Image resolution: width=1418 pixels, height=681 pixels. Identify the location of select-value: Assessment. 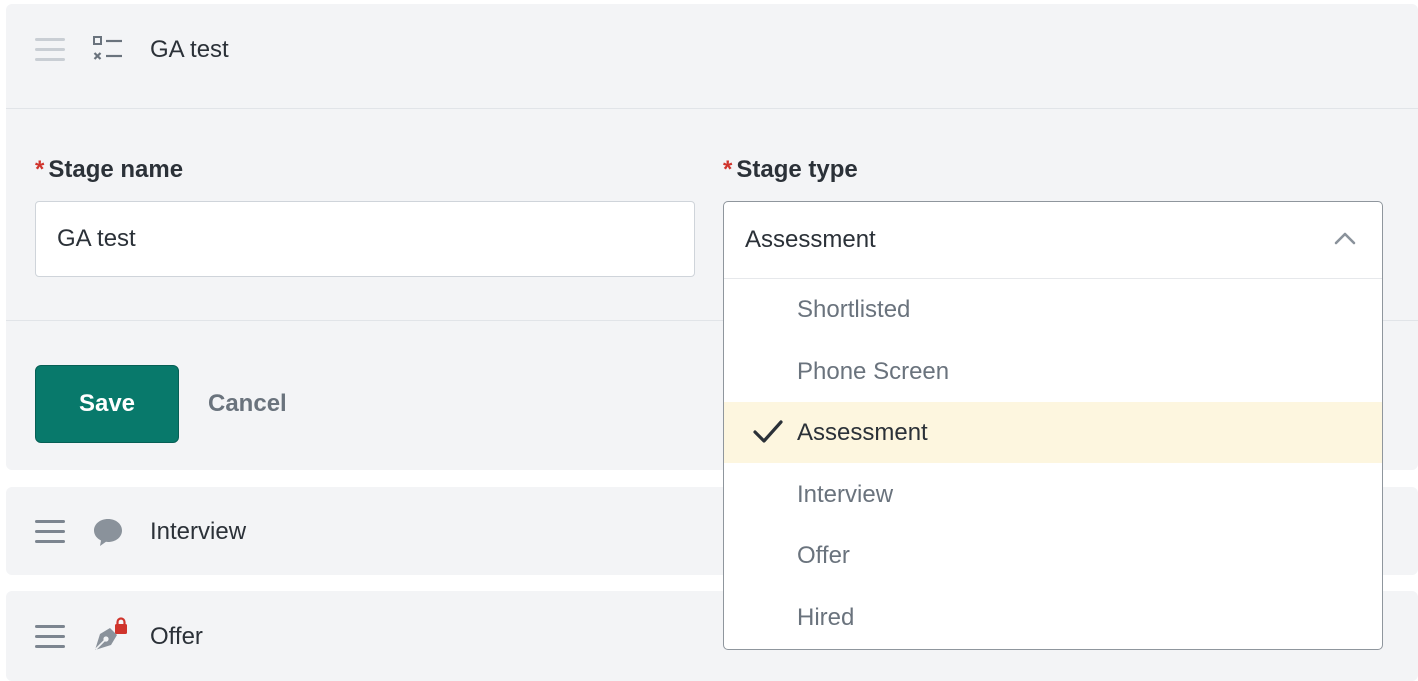
(810, 239).